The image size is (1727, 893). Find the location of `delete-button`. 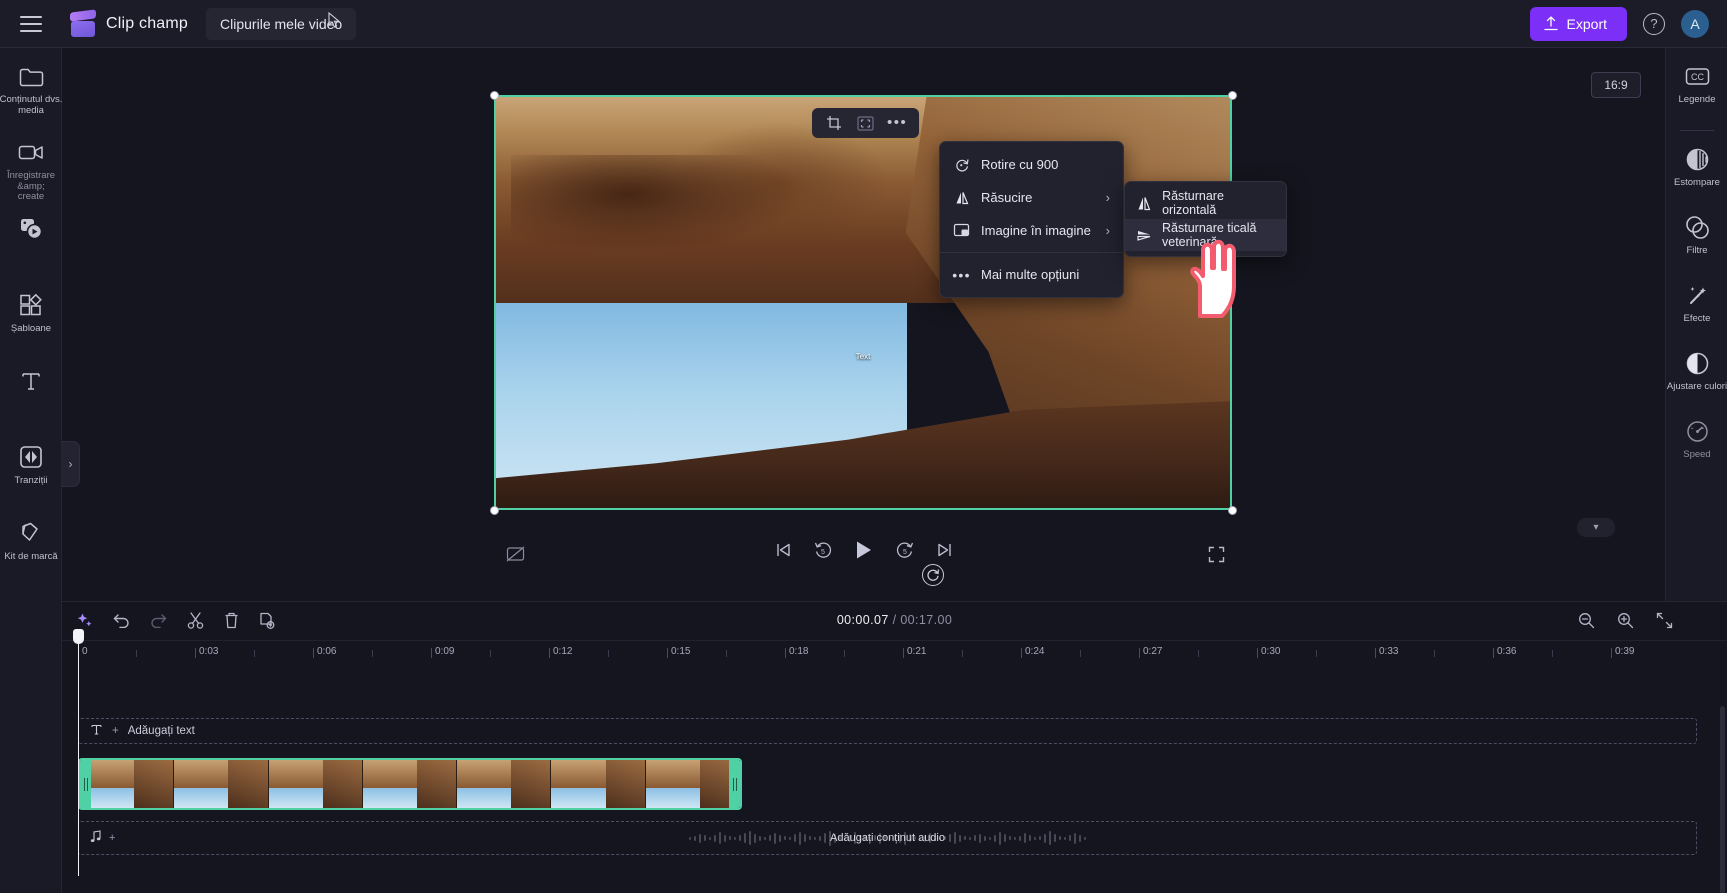

delete-button is located at coordinates (231, 620).